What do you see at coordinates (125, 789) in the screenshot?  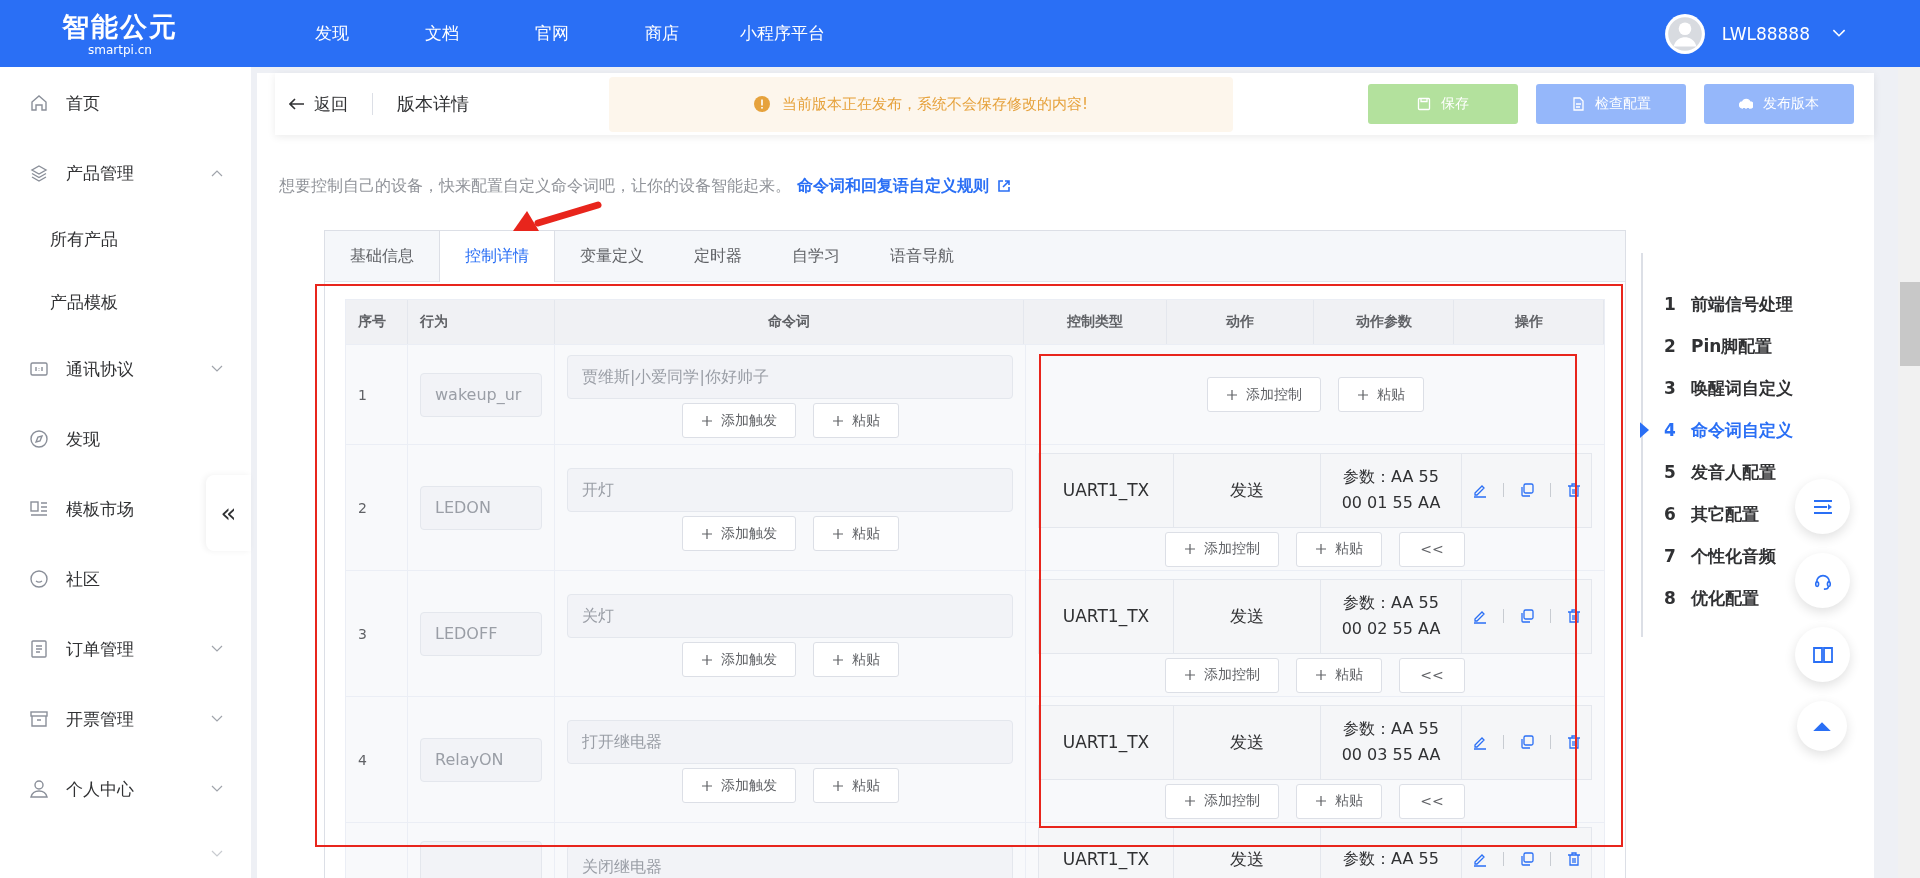 I see `sidebar-item: 个人中心` at bounding box center [125, 789].